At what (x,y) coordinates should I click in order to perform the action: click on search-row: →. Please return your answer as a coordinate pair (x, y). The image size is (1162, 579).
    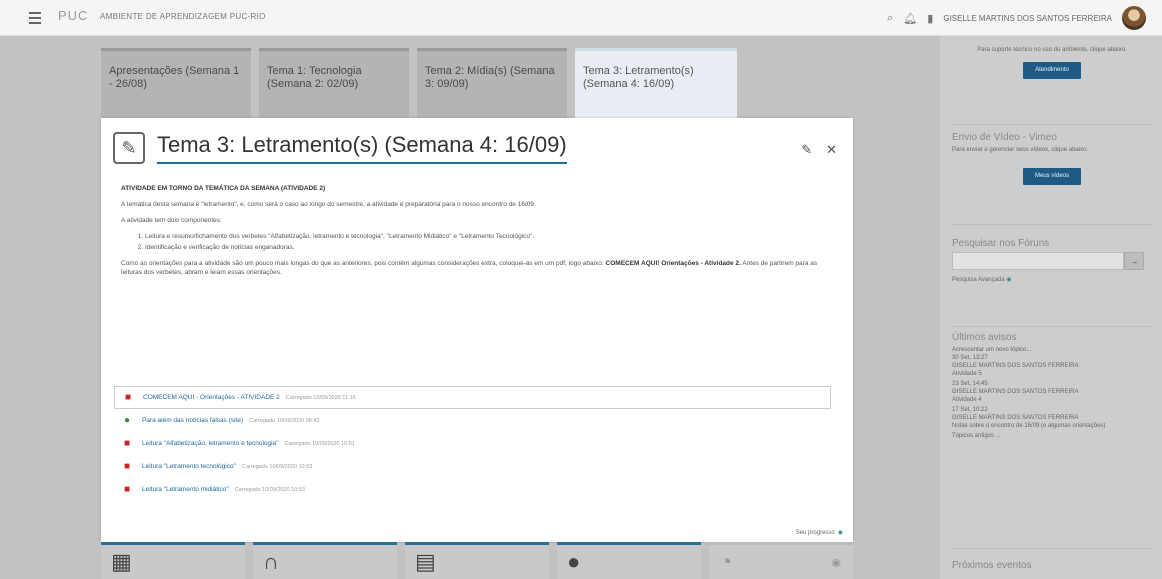
    Looking at the image, I should click on (1052, 261).